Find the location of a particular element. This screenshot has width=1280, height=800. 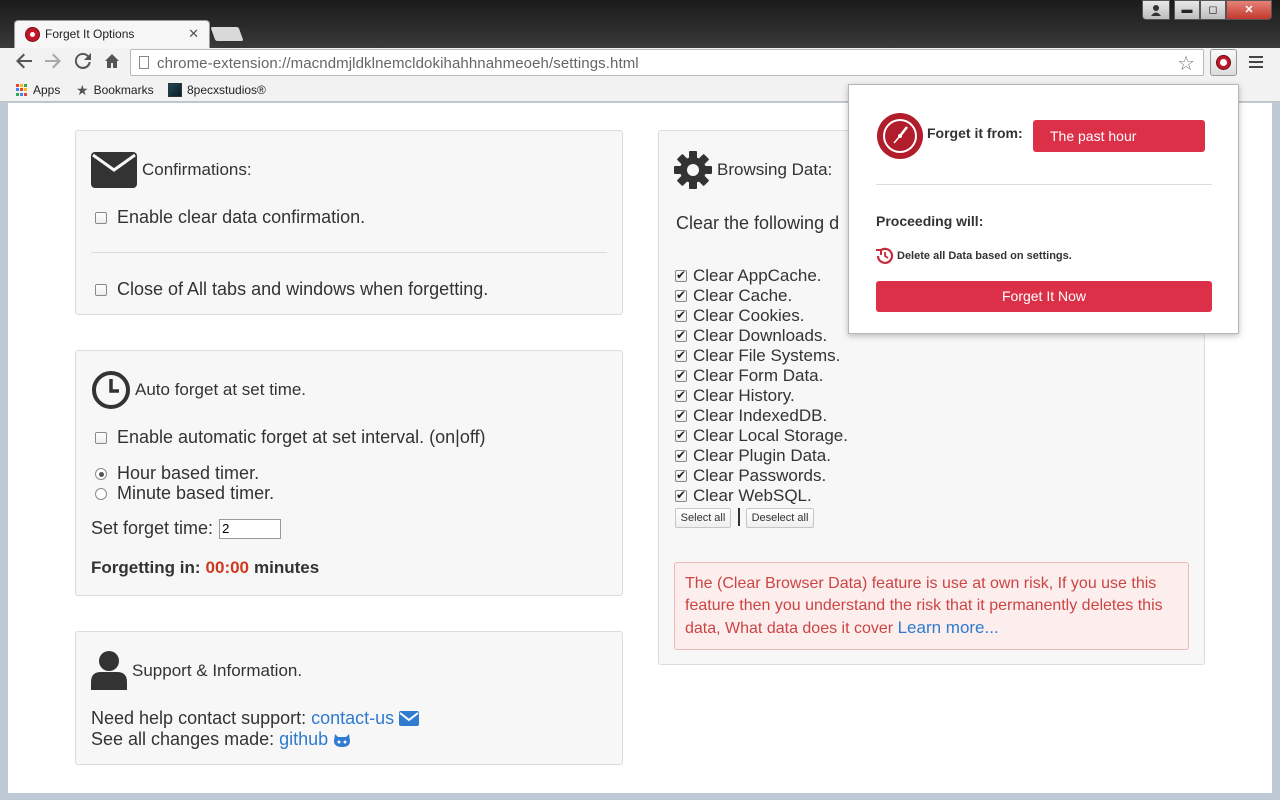

close-window-button: ✕ is located at coordinates (1249, 10).